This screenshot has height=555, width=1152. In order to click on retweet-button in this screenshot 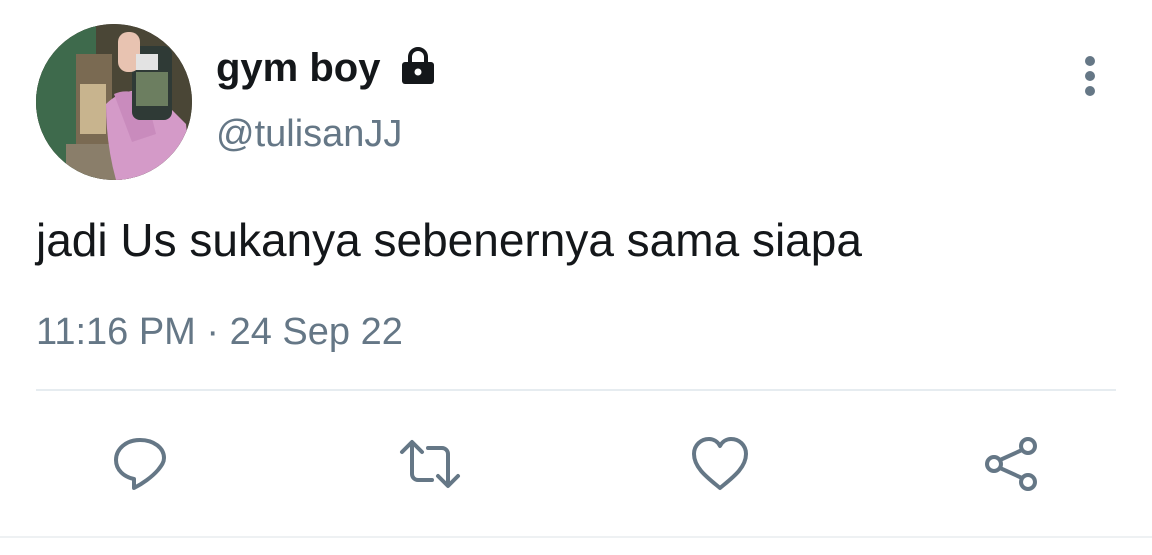, I will do `click(430, 464)`.